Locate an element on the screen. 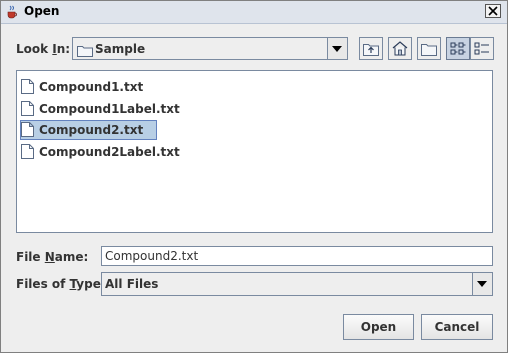 This screenshot has width=508, height=353. file-item-compound1: Compound1.txt is located at coordinates (82, 87).